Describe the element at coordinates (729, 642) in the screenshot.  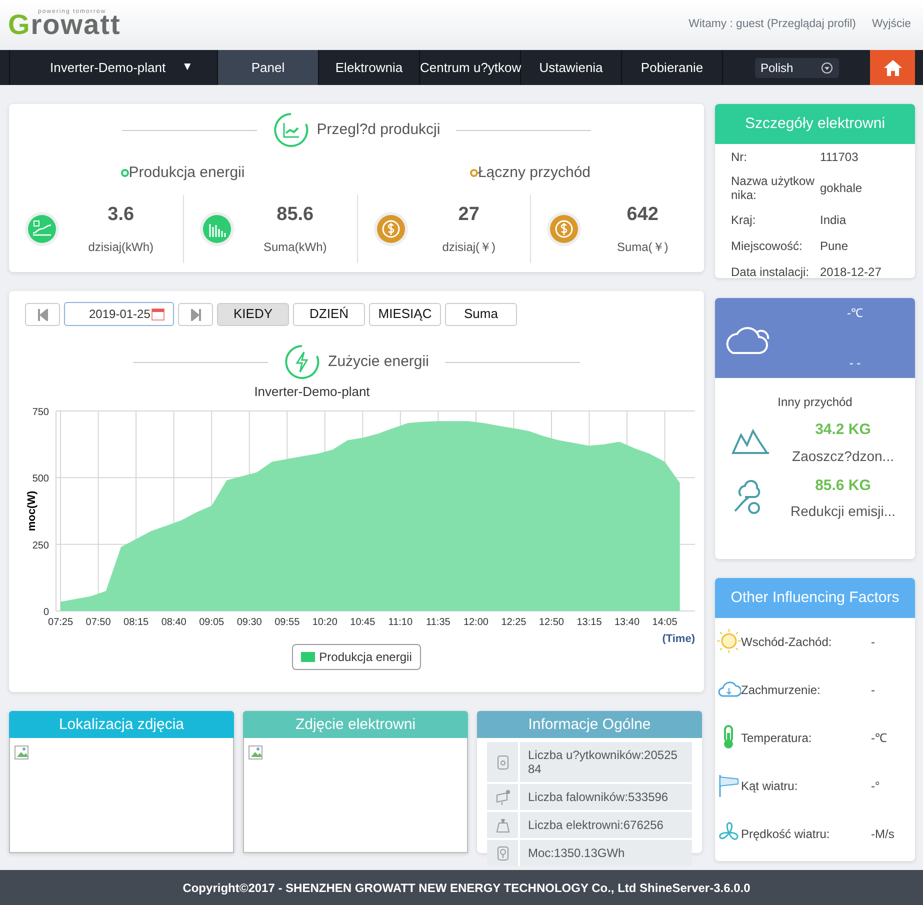
I see `sun-icon` at that location.